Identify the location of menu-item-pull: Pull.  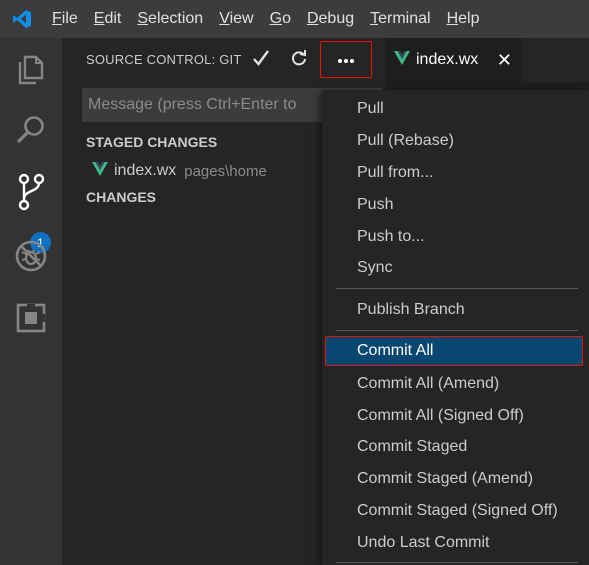
(455, 109).